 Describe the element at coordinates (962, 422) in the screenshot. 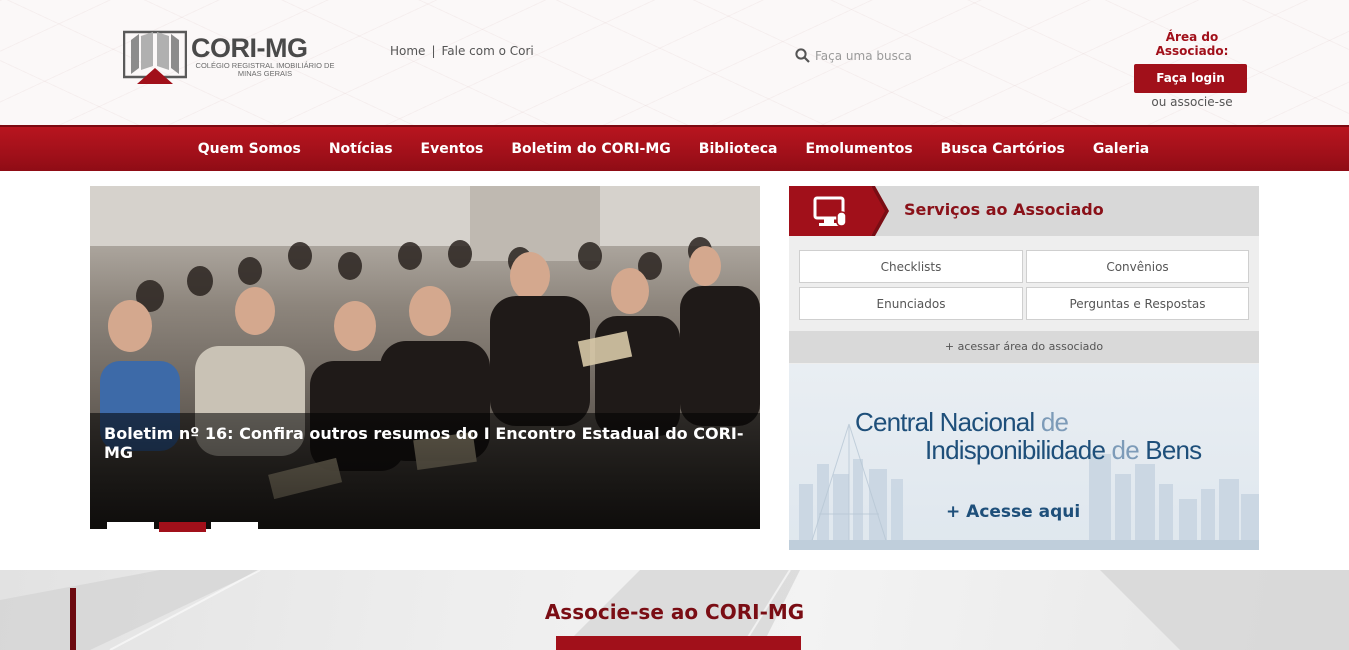

I see `cnib-line-1: Central Nacional de` at that location.